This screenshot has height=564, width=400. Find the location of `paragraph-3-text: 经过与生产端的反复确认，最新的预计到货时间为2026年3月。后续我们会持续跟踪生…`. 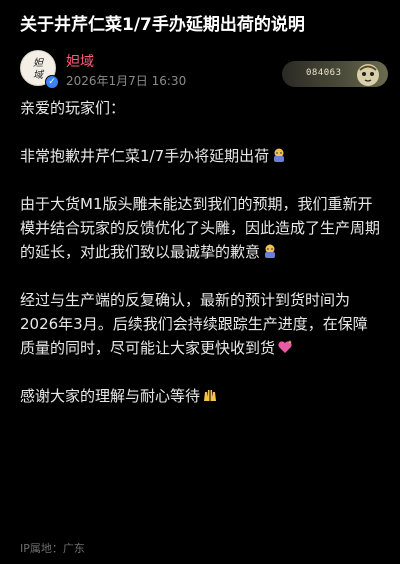

paragraph-3-text: 经过与生产端的反复确认，最新的预计到货时间为2026年3月。后续我们会持续跟踪生… is located at coordinates (194, 324).